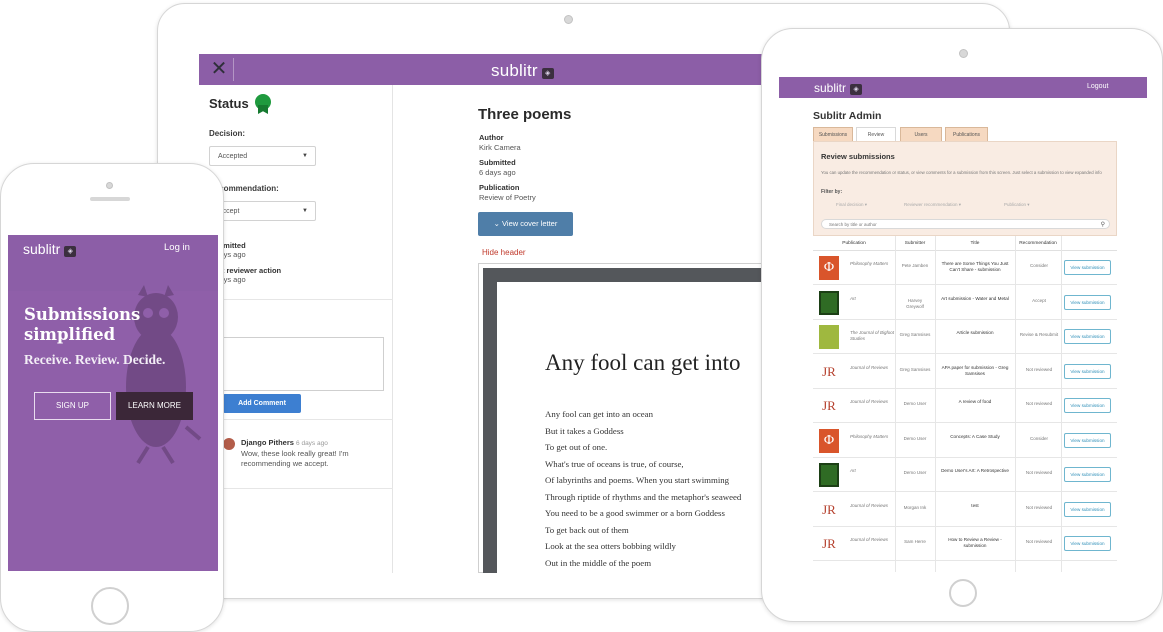 The image size is (1163, 632). Describe the element at coordinates (975, 370) in the screenshot. I see `submission-title: APA paper for submission - Greg Samsises` at that location.